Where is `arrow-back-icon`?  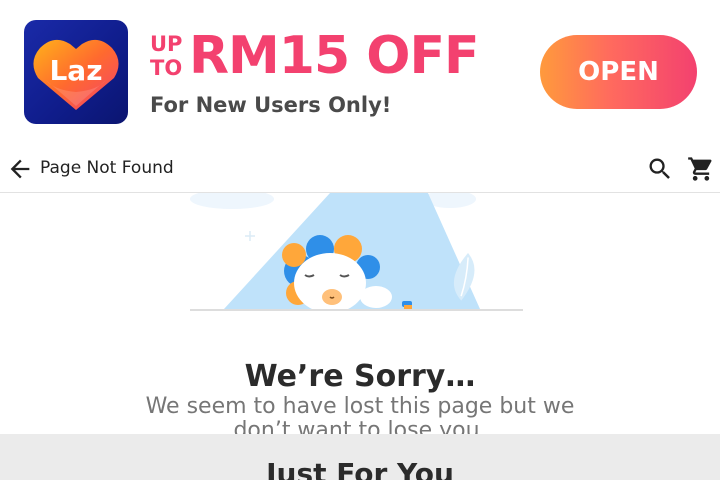
arrow-back-icon is located at coordinates (20, 169).